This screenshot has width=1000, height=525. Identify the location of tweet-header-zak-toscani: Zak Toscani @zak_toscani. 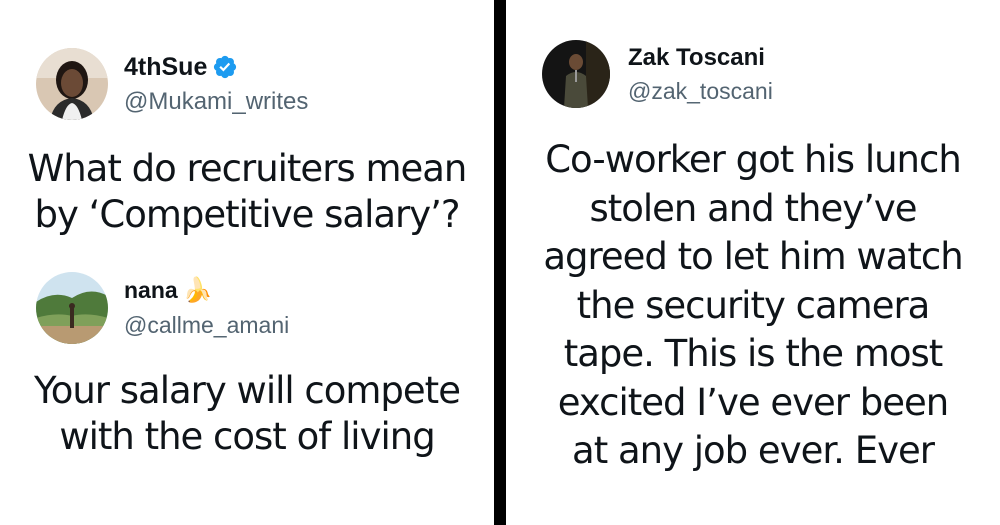
(657, 74).